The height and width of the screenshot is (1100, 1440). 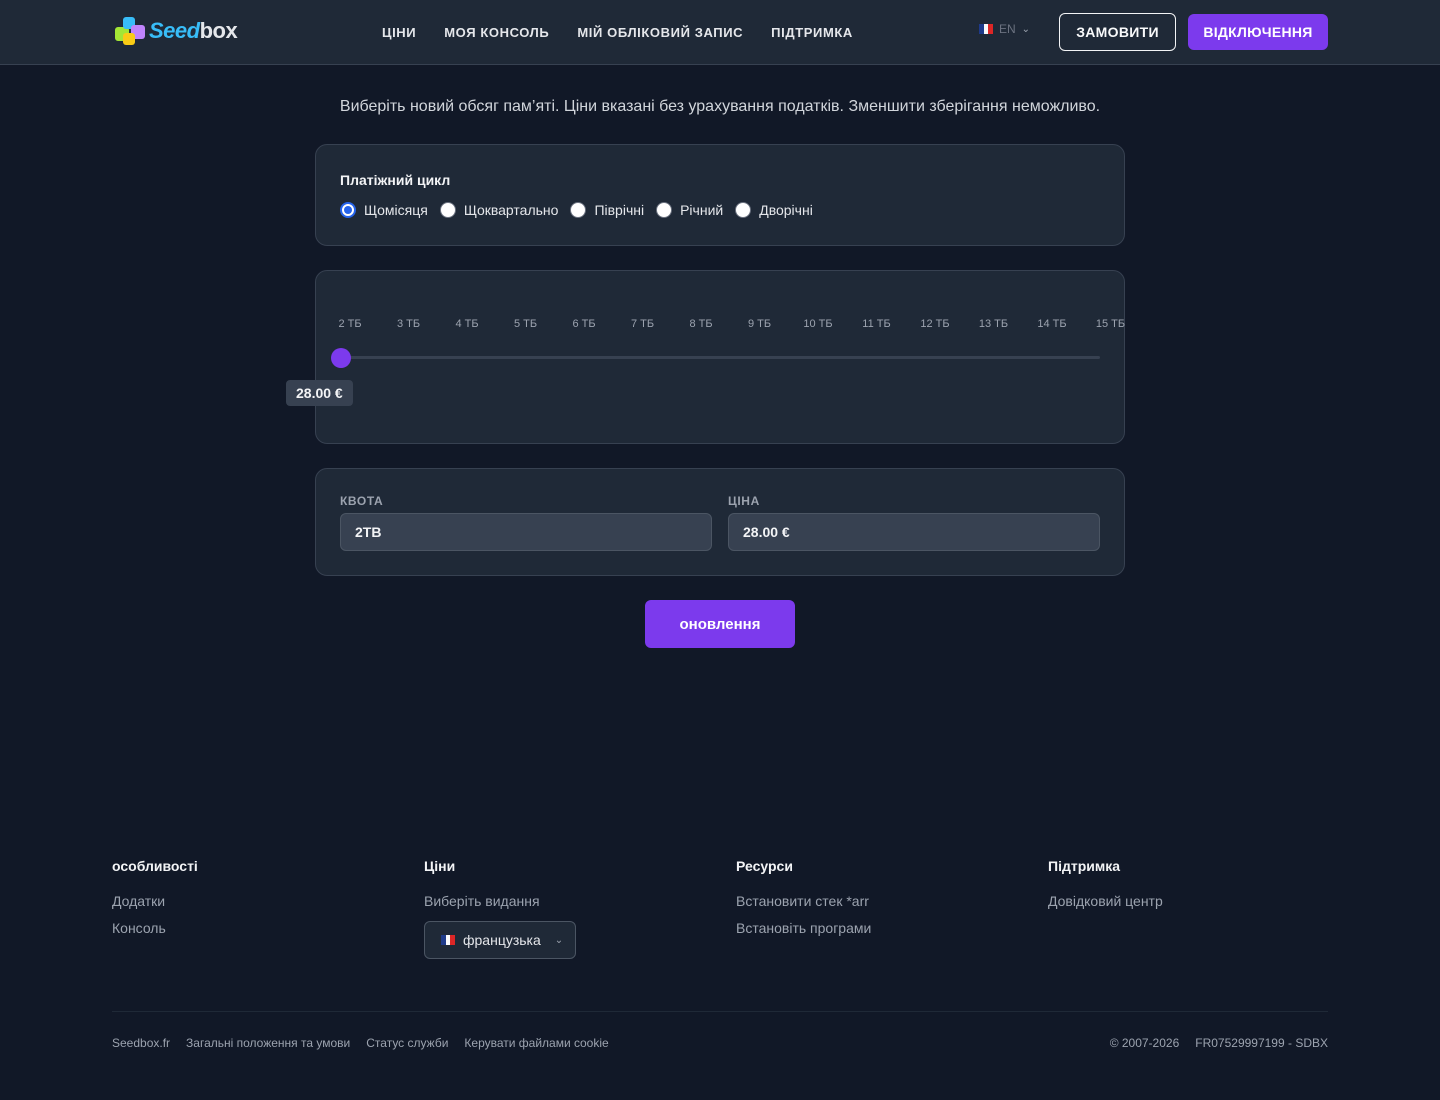 What do you see at coordinates (341, 358) in the screenshot?
I see `slider-thumb` at bounding box center [341, 358].